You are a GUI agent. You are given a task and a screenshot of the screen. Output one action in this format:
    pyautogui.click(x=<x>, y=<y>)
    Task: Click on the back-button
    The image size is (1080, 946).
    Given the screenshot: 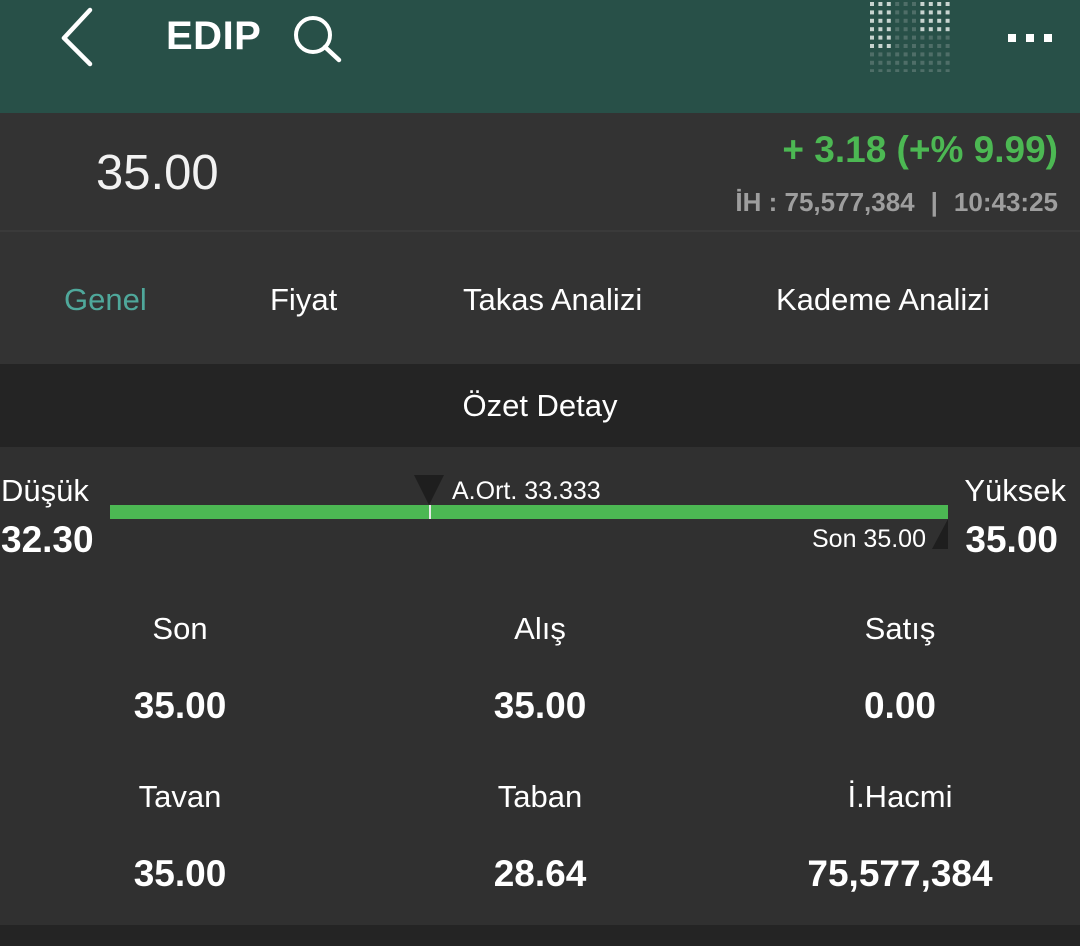 What is the action you would take?
    pyautogui.click(x=77, y=37)
    